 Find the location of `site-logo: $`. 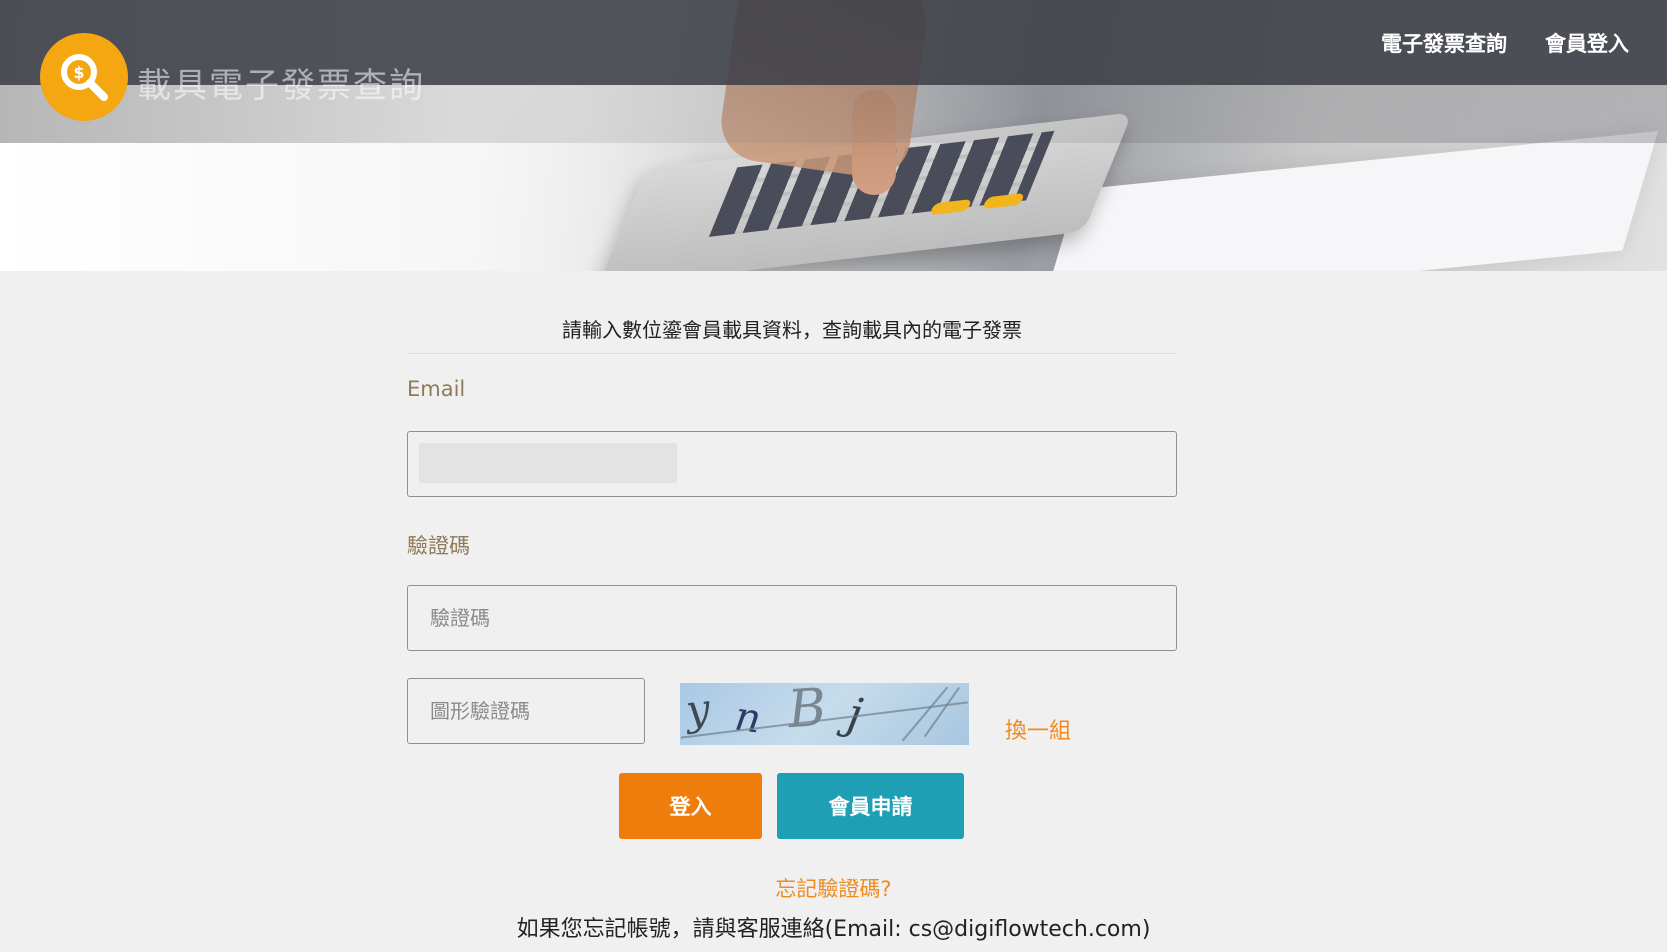

site-logo: $ is located at coordinates (84, 77).